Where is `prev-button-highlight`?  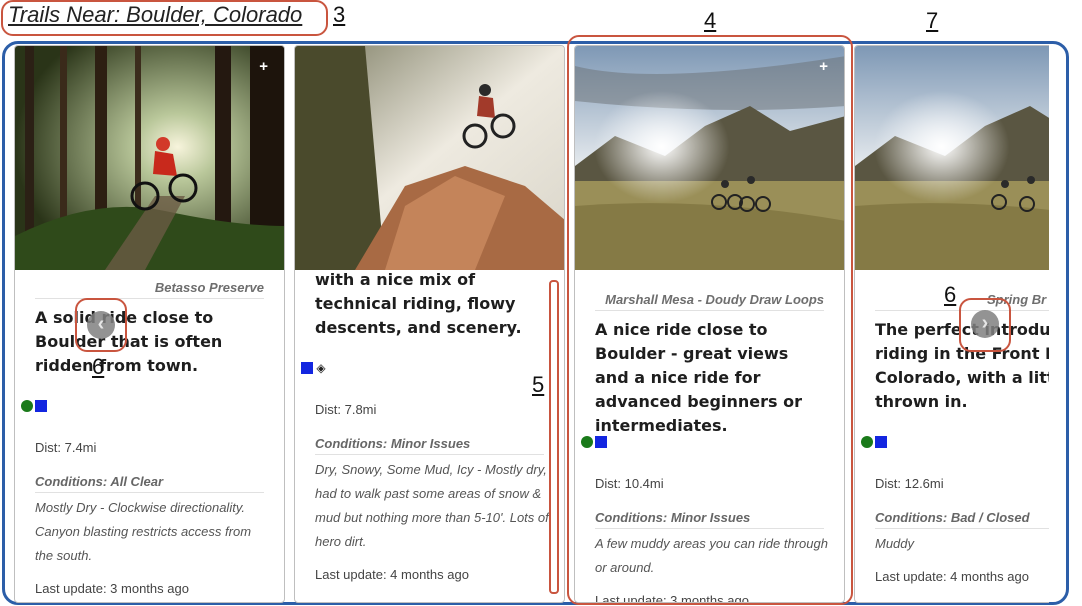 prev-button-highlight is located at coordinates (101, 325).